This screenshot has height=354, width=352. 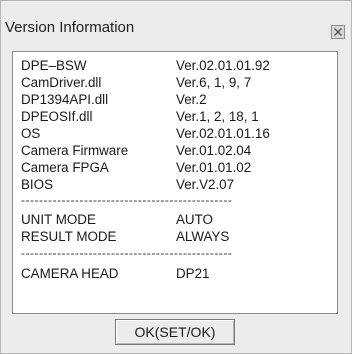 I want to click on info-label: DPEOSIf.dll, so click(x=57, y=116).